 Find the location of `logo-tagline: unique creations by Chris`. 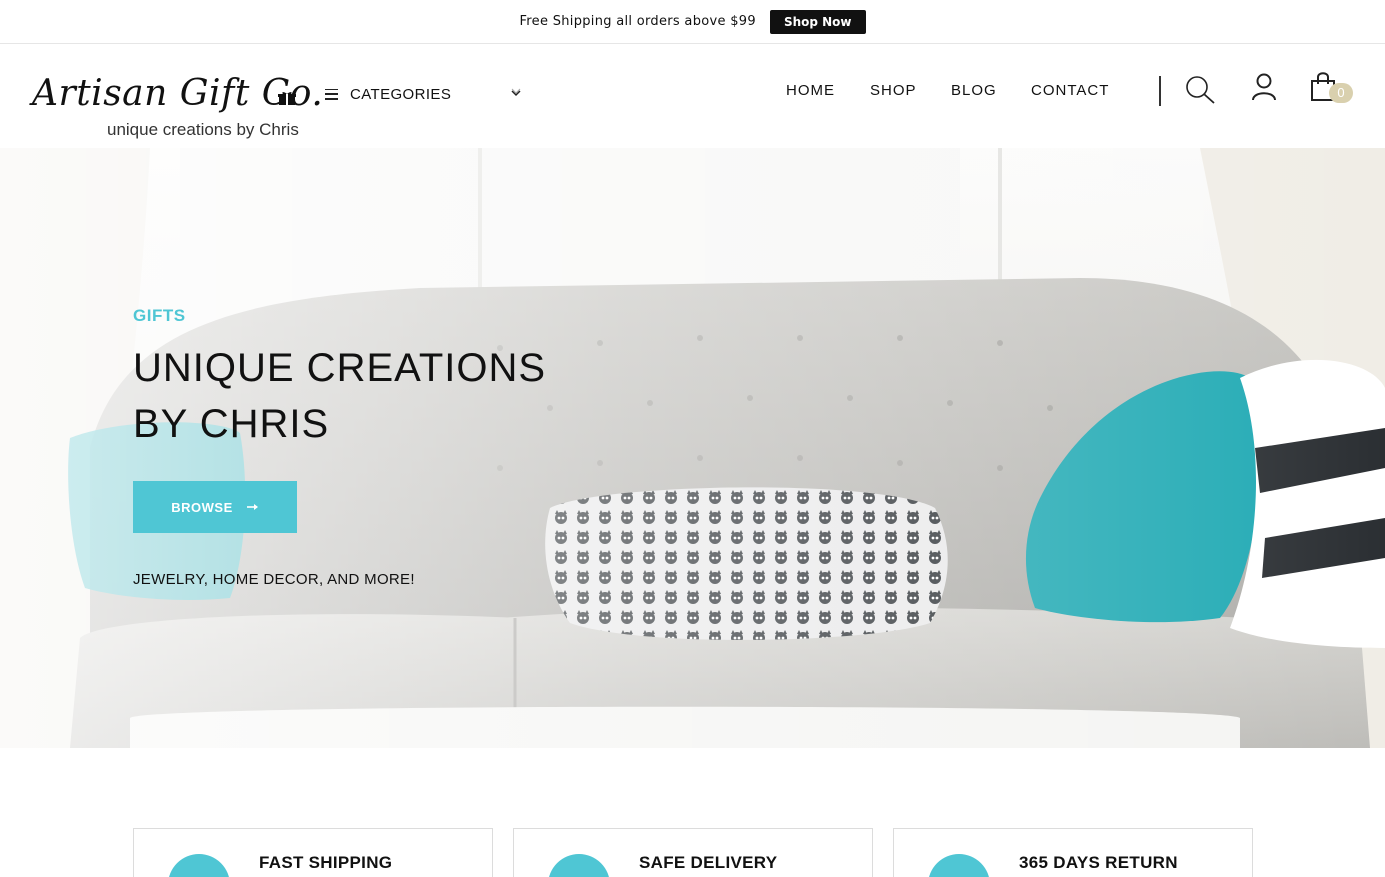

logo-tagline: unique creations by Chris is located at coordinates (203, 129).